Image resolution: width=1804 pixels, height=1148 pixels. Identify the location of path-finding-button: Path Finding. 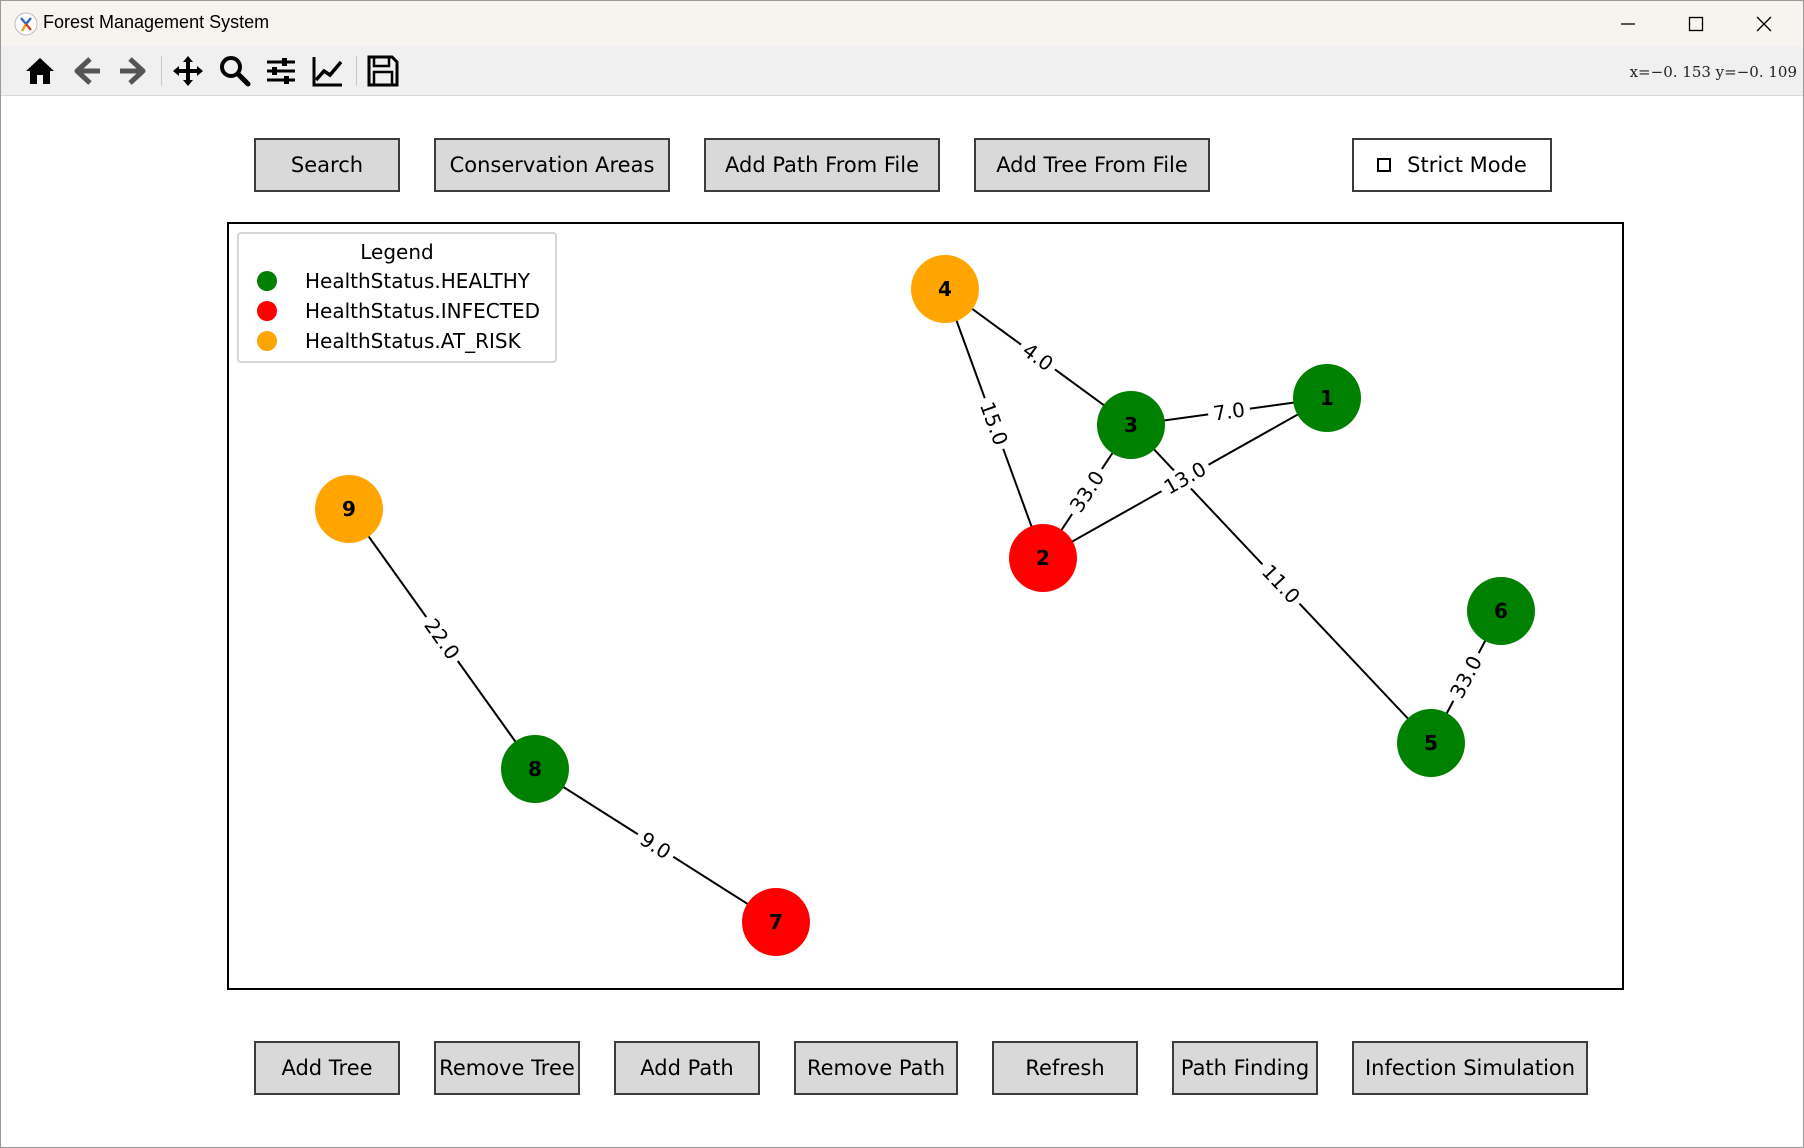
(1245, 1068).